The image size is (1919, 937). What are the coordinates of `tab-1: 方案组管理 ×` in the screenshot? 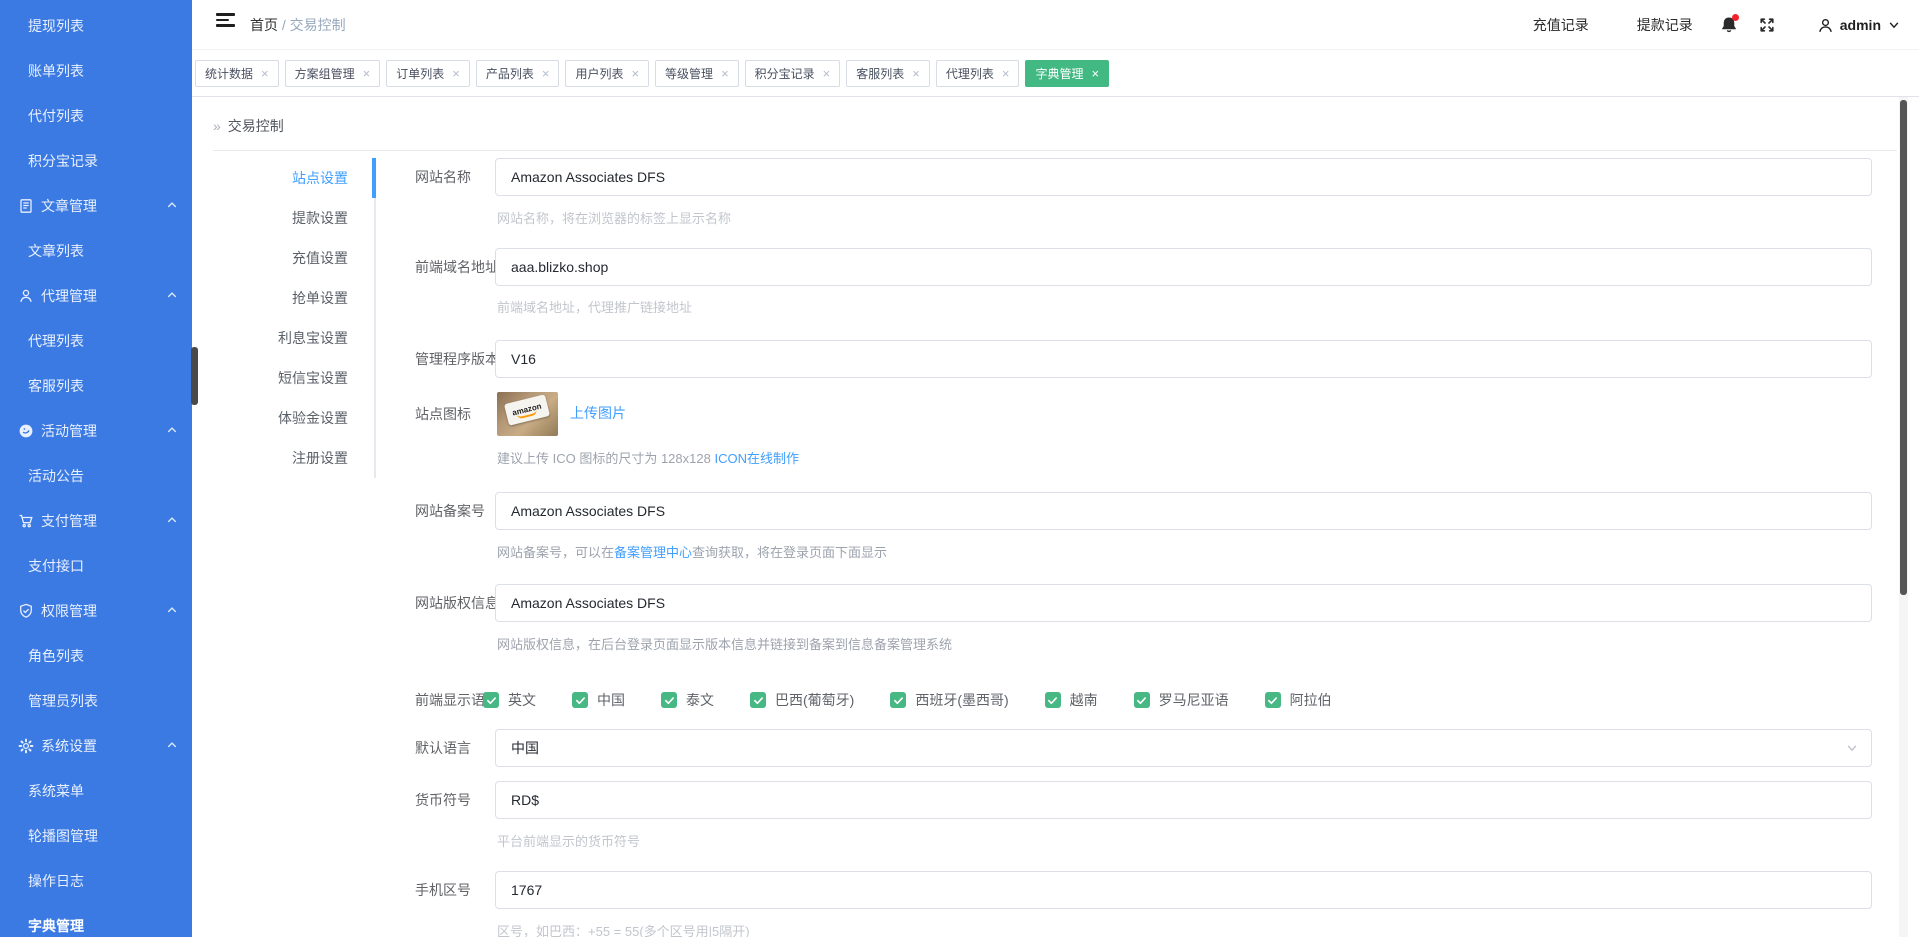 It's located at (332, 73).